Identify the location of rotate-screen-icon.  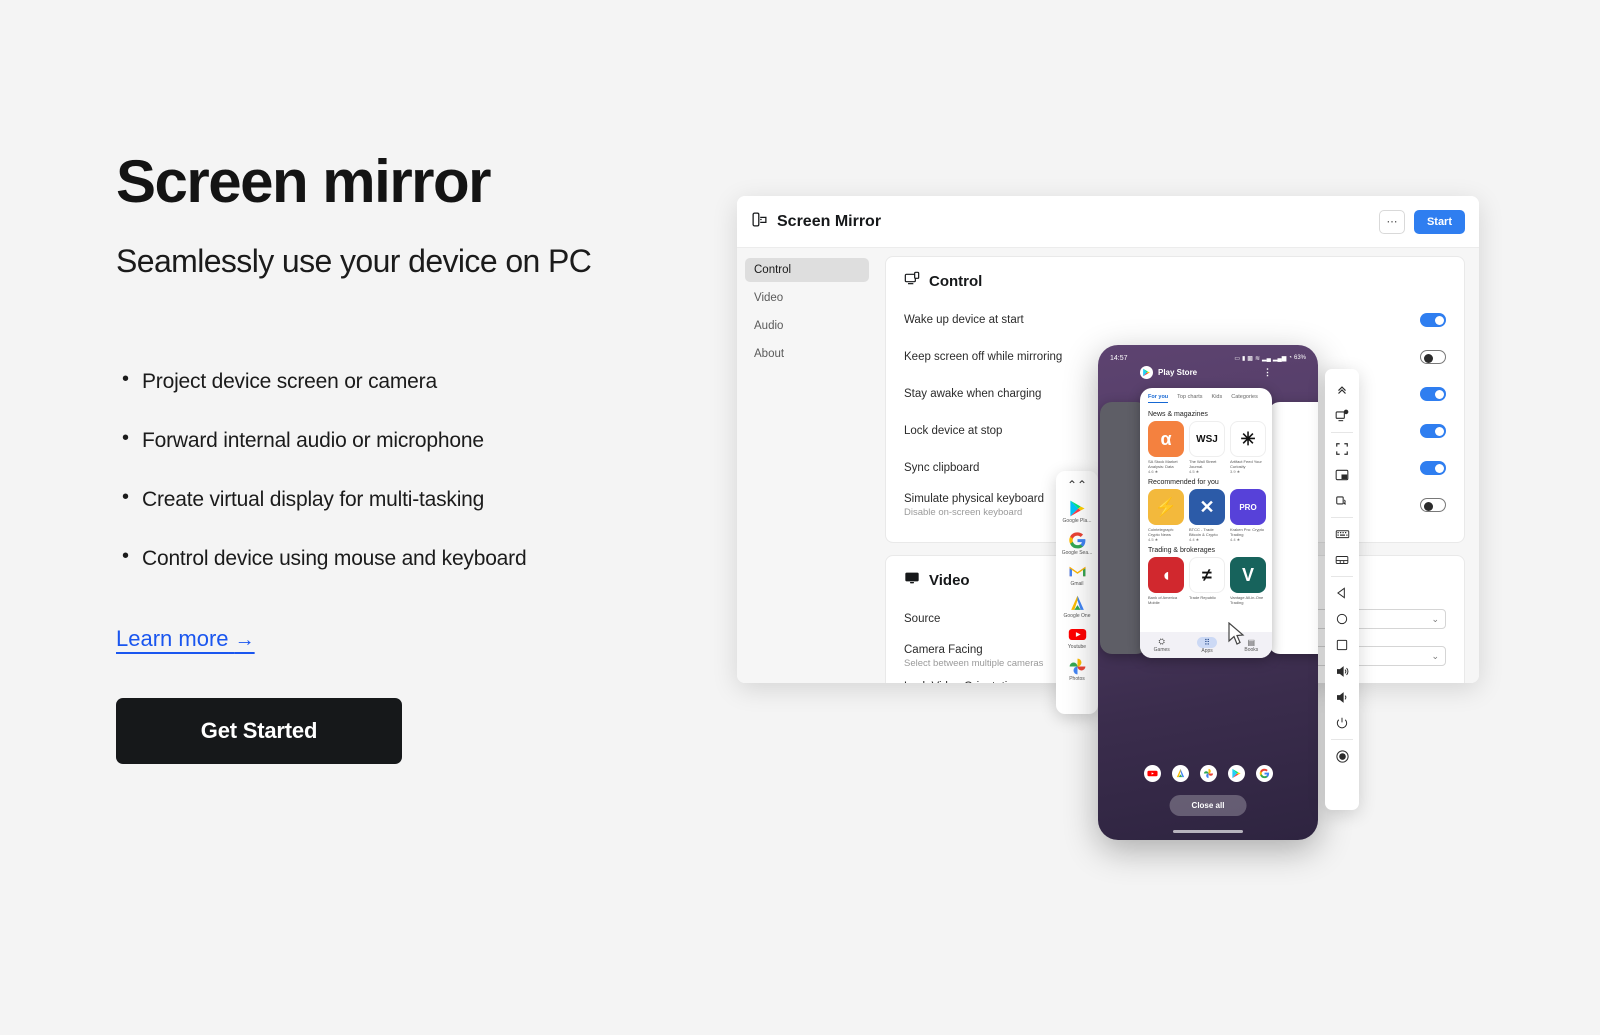
(1342, 501).